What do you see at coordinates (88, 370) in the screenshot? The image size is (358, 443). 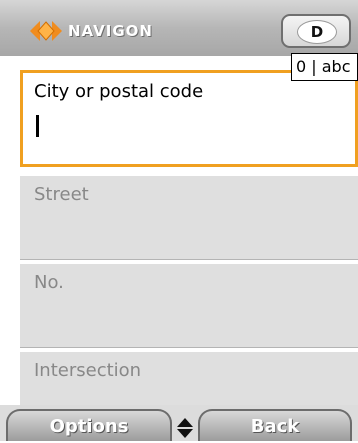 I see `intersection-field-label: Intersection` at bounding box center [88, 370].